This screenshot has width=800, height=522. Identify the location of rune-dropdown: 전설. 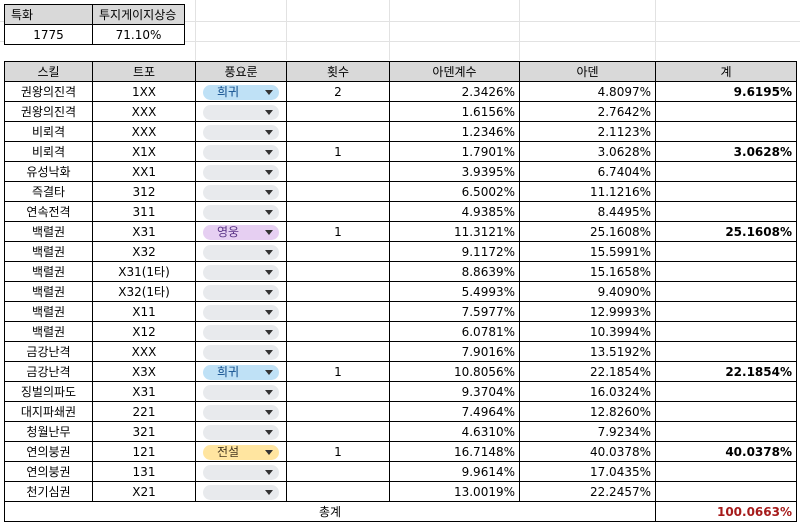
(241, 452).